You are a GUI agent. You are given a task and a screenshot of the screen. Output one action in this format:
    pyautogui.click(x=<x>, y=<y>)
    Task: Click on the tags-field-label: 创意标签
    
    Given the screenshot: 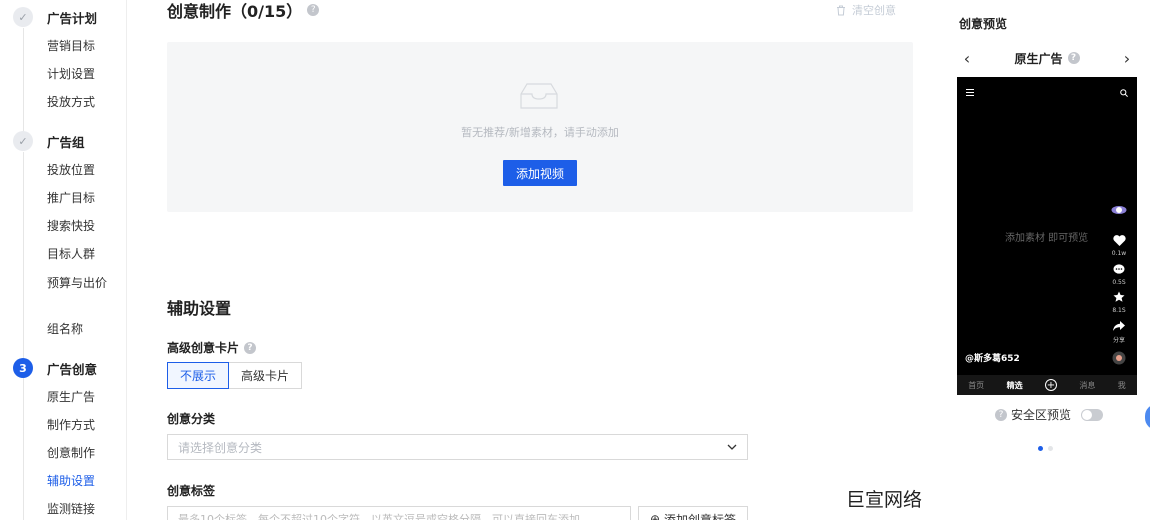 What is the action you would take?
    pyautogui.click(x=191, y=491)
    